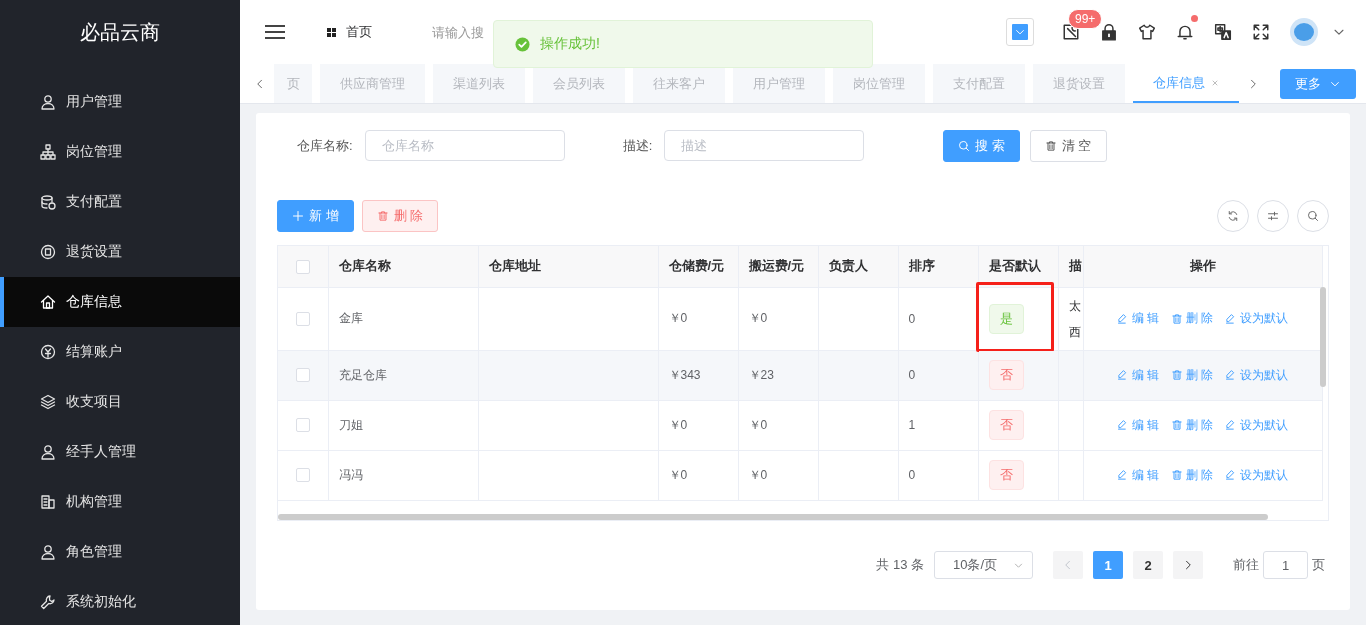 The width and height of the screenshot is (1366, 625). Describe the element at coordinates (120, 352) in the screenshot. I see `sidebar-item: 结算账户` at that location.